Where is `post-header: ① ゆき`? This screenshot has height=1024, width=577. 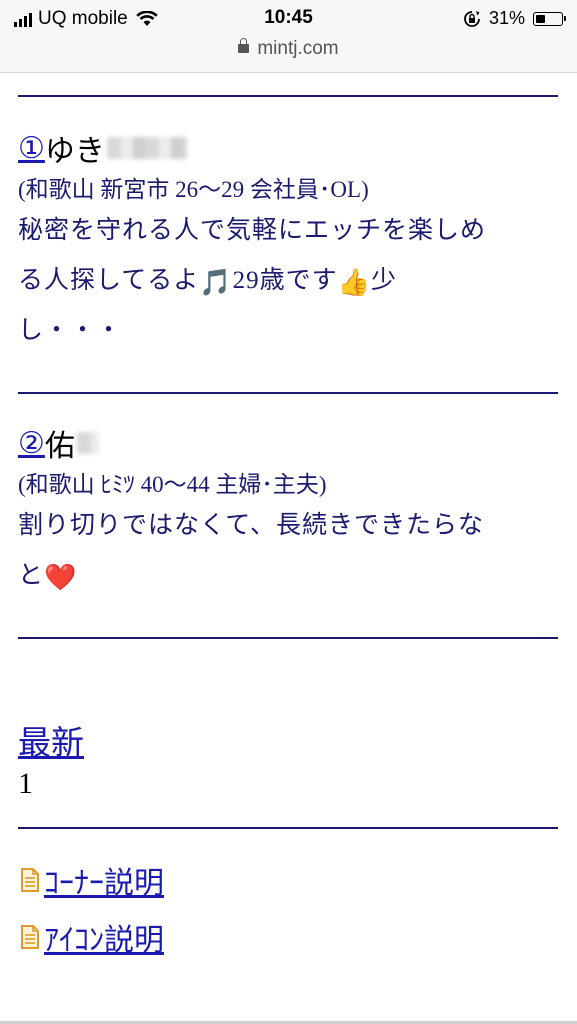 post-header: ① ゆき is located at coordinates (290, 148).